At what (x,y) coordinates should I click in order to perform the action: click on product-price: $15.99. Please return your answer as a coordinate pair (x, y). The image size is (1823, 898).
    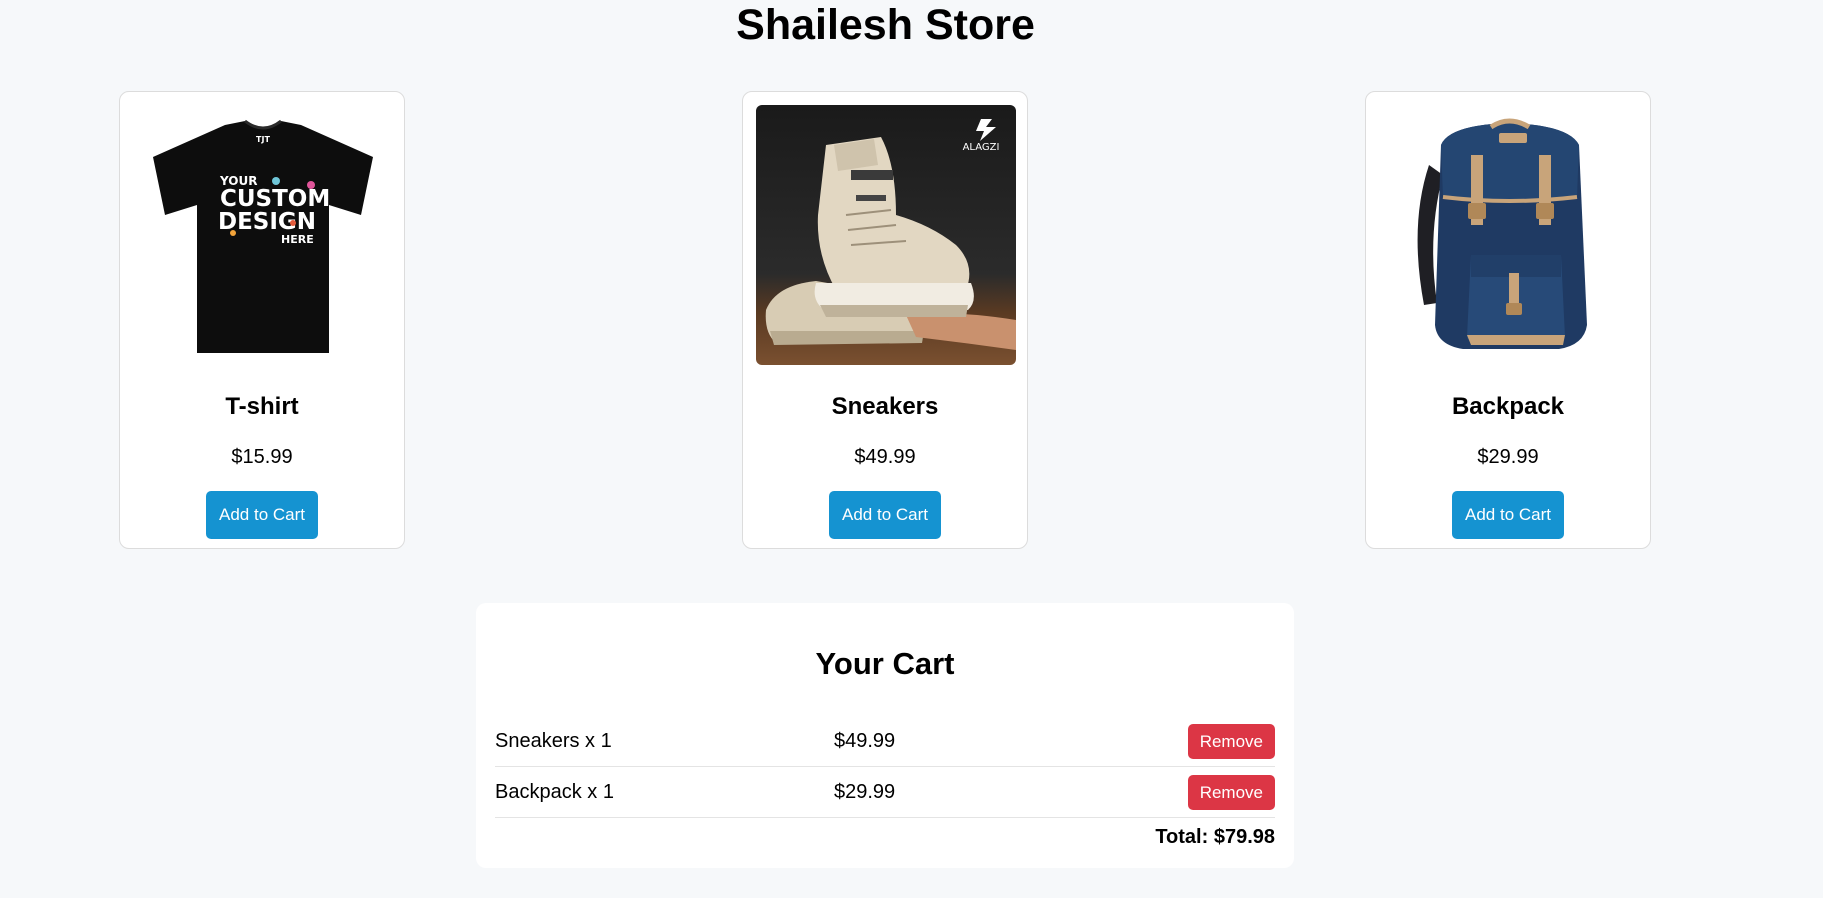
    Looking at the image, I should click on (262, 457).